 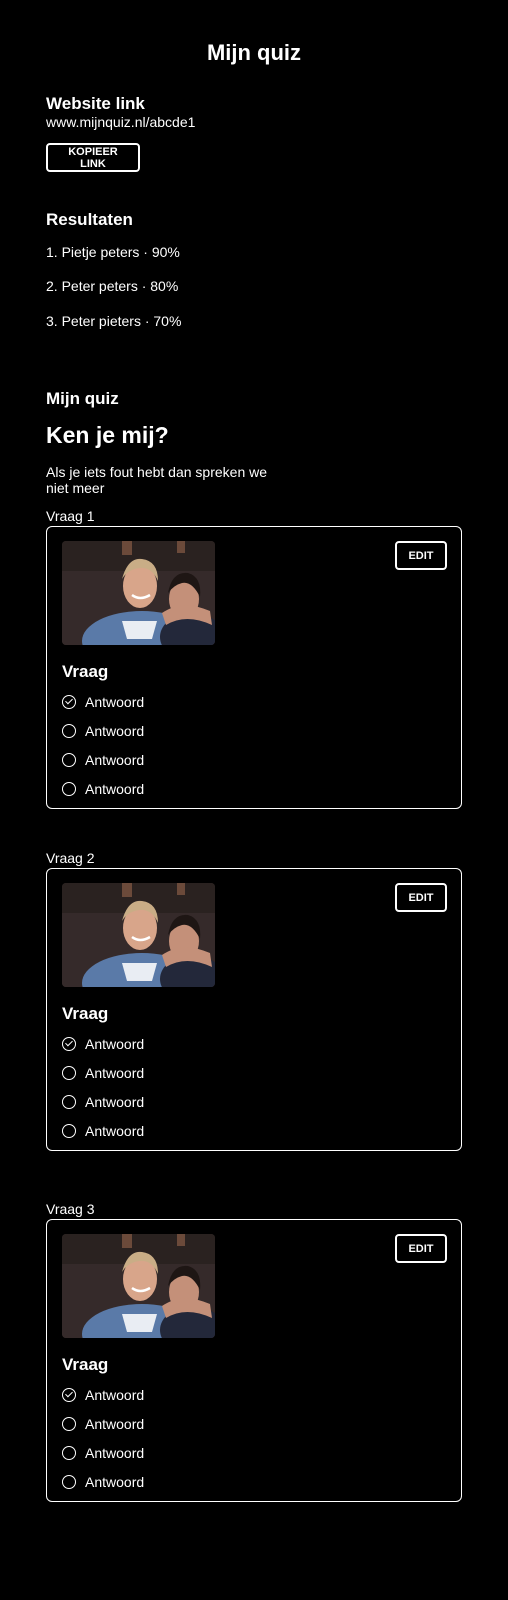 I want to click on question-label: Vraag 2, so click(x=70, y=858).